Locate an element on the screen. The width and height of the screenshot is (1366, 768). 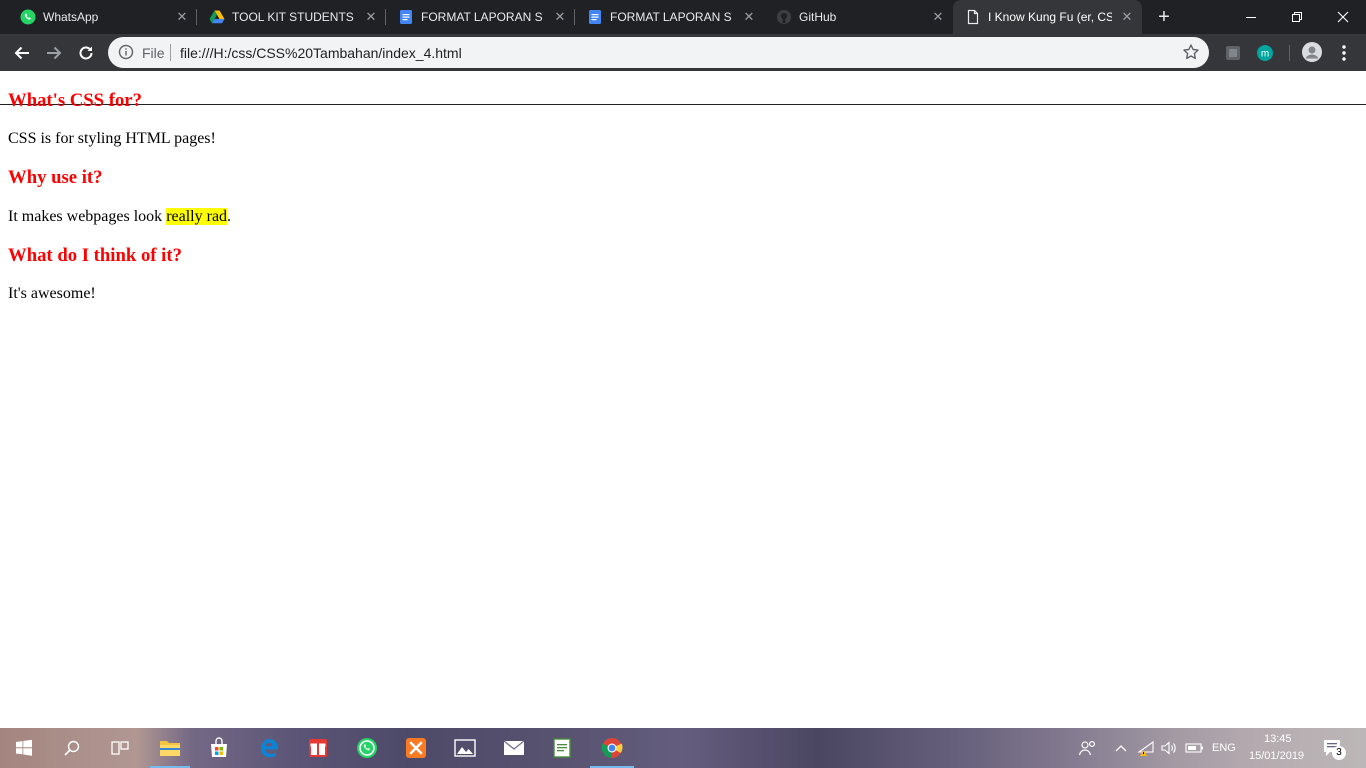
taskbar-gift-app is located at coordinates (318, 748).